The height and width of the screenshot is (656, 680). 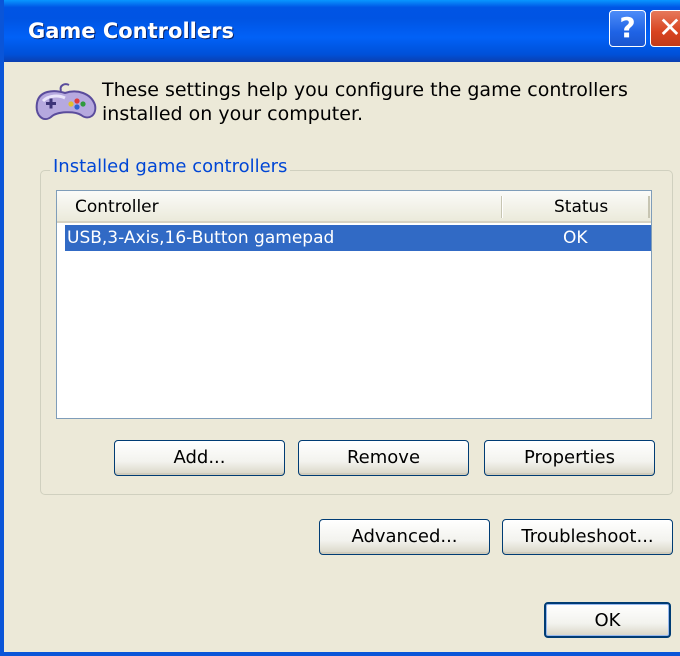 What do you see at coordinates (170, 166) in the screenshot?
I see `group-label: Installed game controllers` at bounding box center [170, 166].